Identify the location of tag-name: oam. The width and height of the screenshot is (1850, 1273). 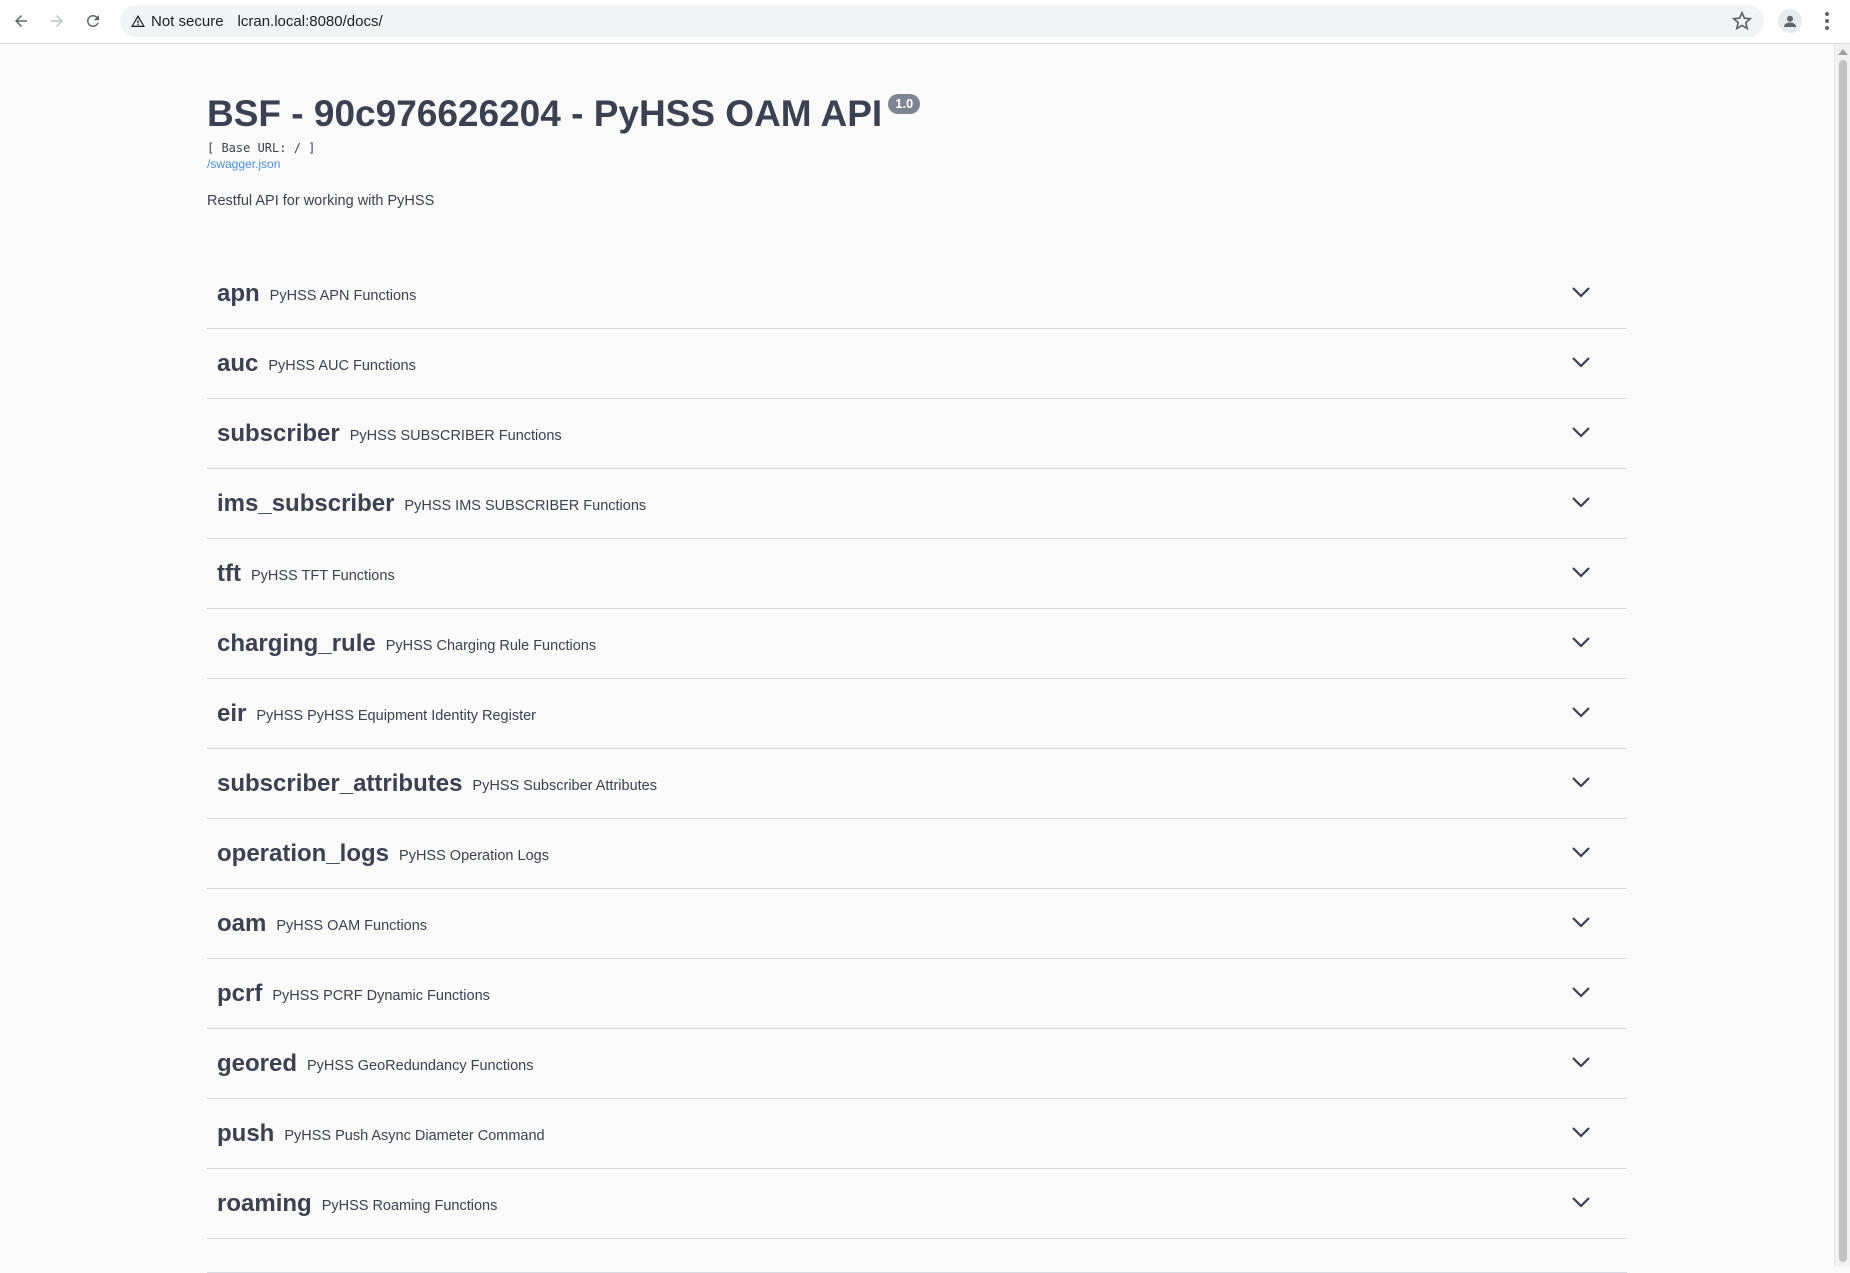
(241, 924).